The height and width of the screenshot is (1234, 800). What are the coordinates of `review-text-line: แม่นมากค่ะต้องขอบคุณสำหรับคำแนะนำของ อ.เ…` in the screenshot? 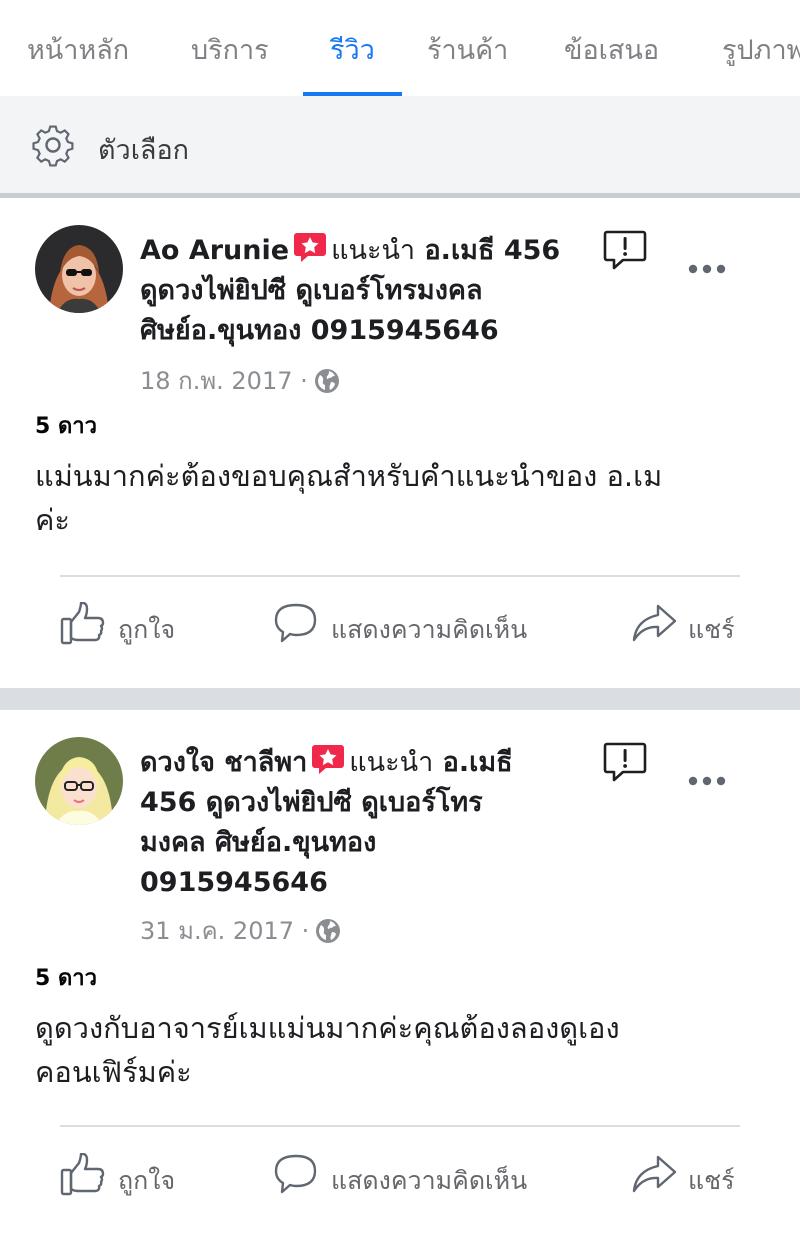 It's located at (349, 476).